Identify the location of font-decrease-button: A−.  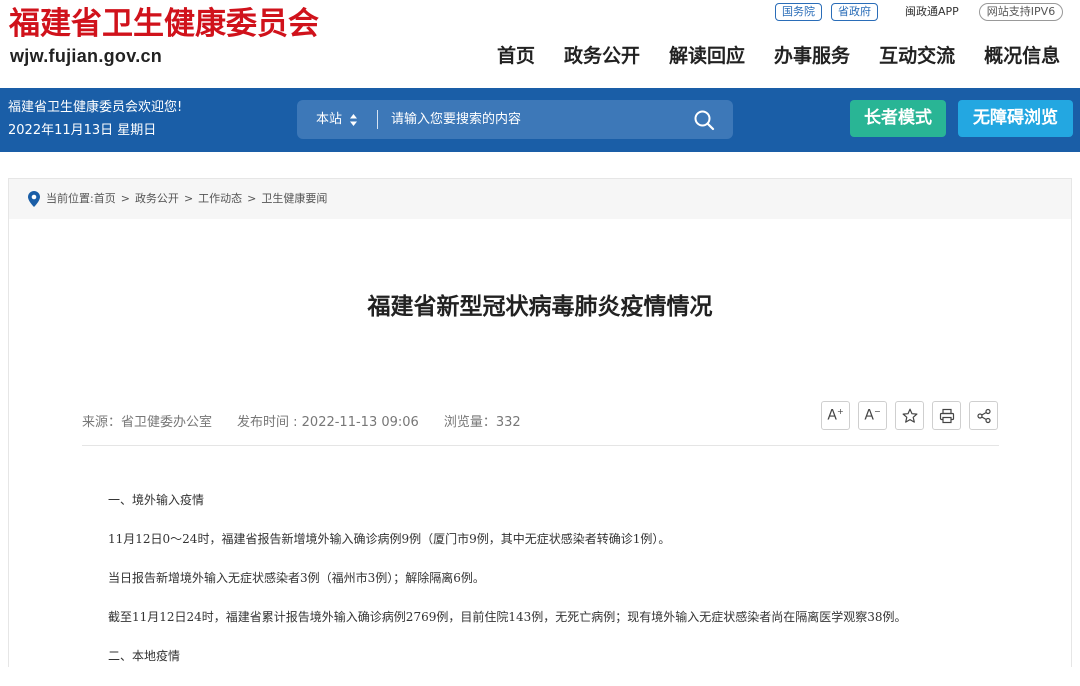
(872, 415).